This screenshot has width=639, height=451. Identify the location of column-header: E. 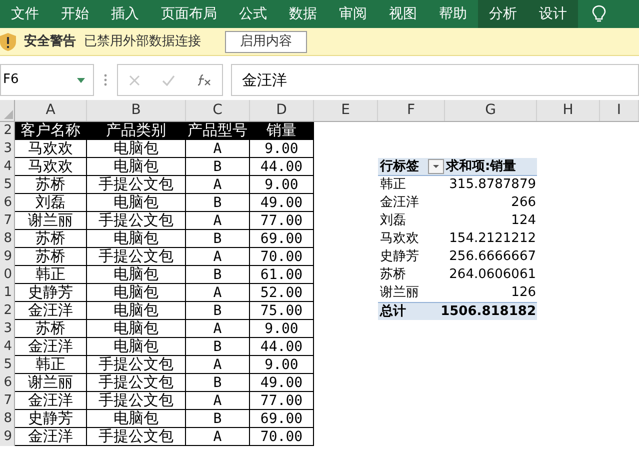
(346, 110).